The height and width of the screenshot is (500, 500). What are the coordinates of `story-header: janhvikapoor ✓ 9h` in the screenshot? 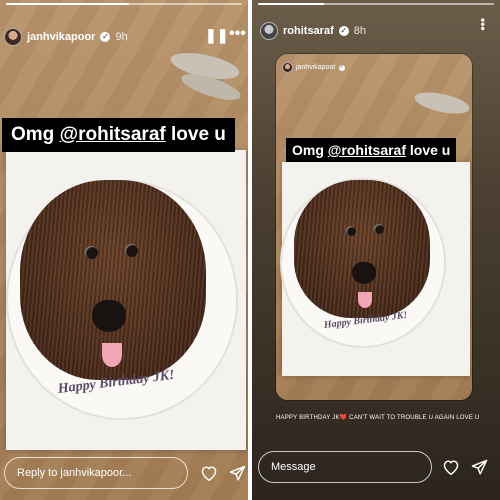 It's located at (66, 37).